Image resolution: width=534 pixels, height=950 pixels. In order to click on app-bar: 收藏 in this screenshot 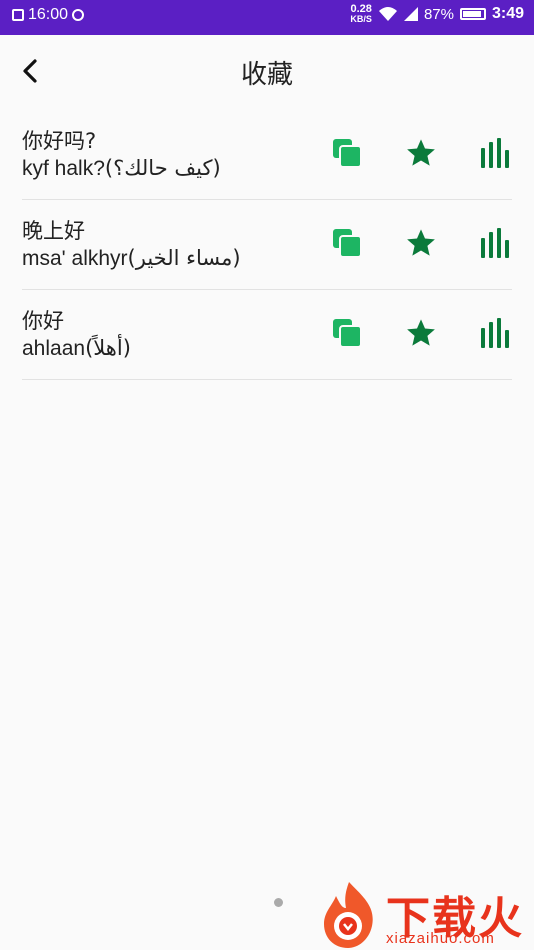, I will do `click(267, 72)`.